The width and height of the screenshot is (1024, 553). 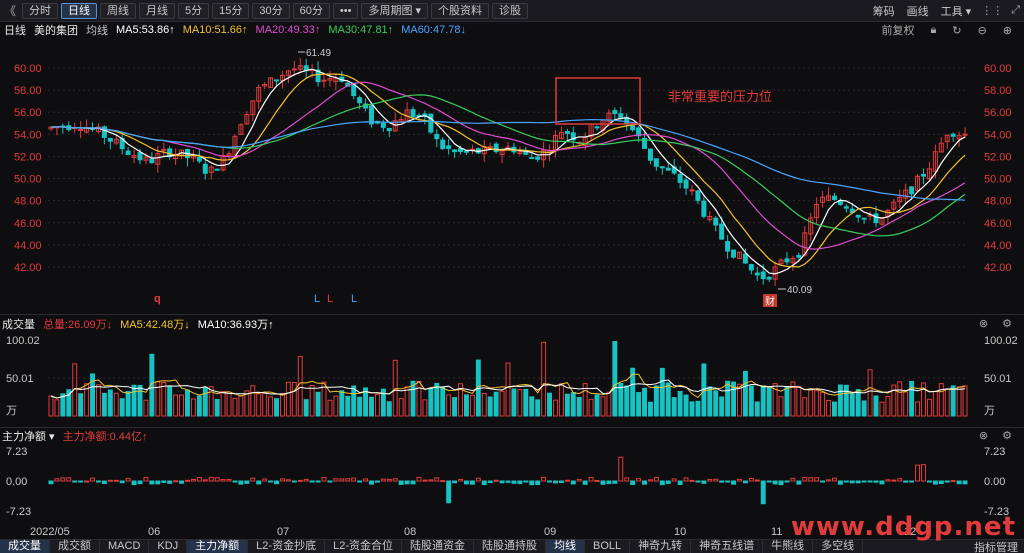 I want to click on zoom-out-icon: ⊖, so click(x=982, y=30).